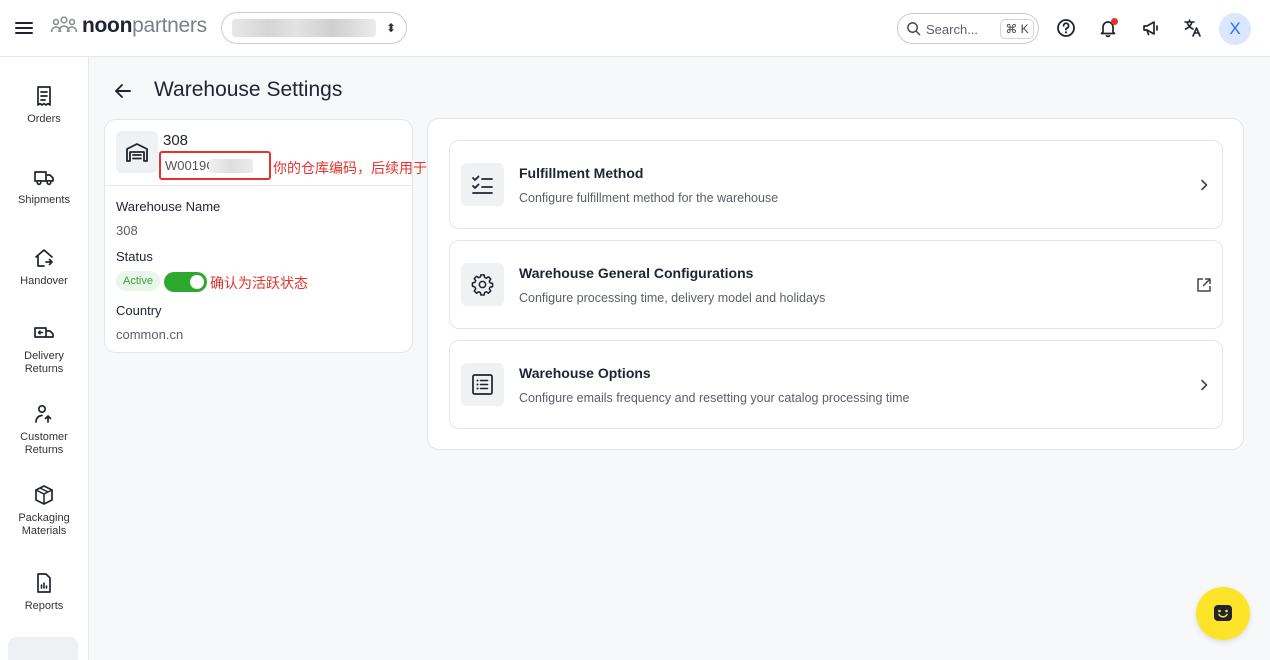 Image resolution: width=1270 pixels, height=660 pixels. What do you see at coordinates (43, 648) in the screenshot?
I see `sidebar-item-more` at bounding box center [43, 648].